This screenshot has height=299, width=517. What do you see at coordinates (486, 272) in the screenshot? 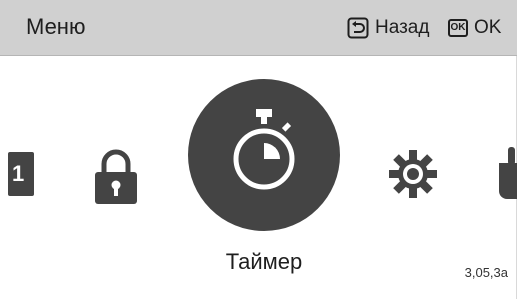
I see `version-text: 3,05,3a` at bounding box center [486, 272].